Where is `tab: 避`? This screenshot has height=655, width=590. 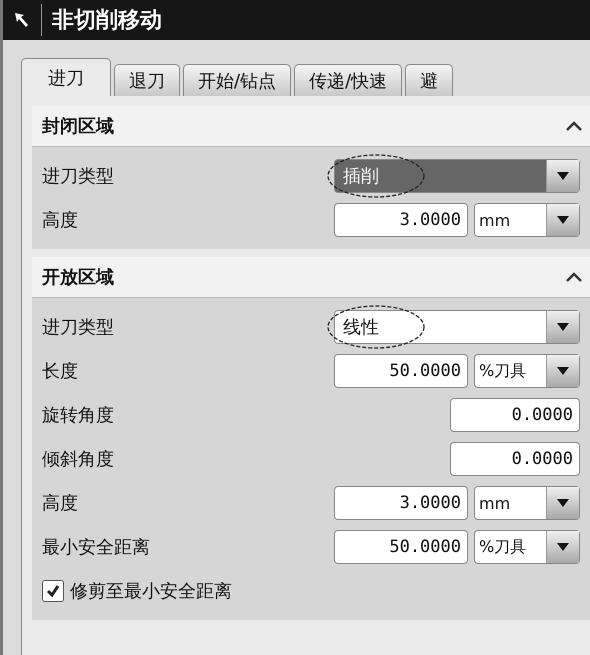 tab: 避 is located at coordinates (429, 80).